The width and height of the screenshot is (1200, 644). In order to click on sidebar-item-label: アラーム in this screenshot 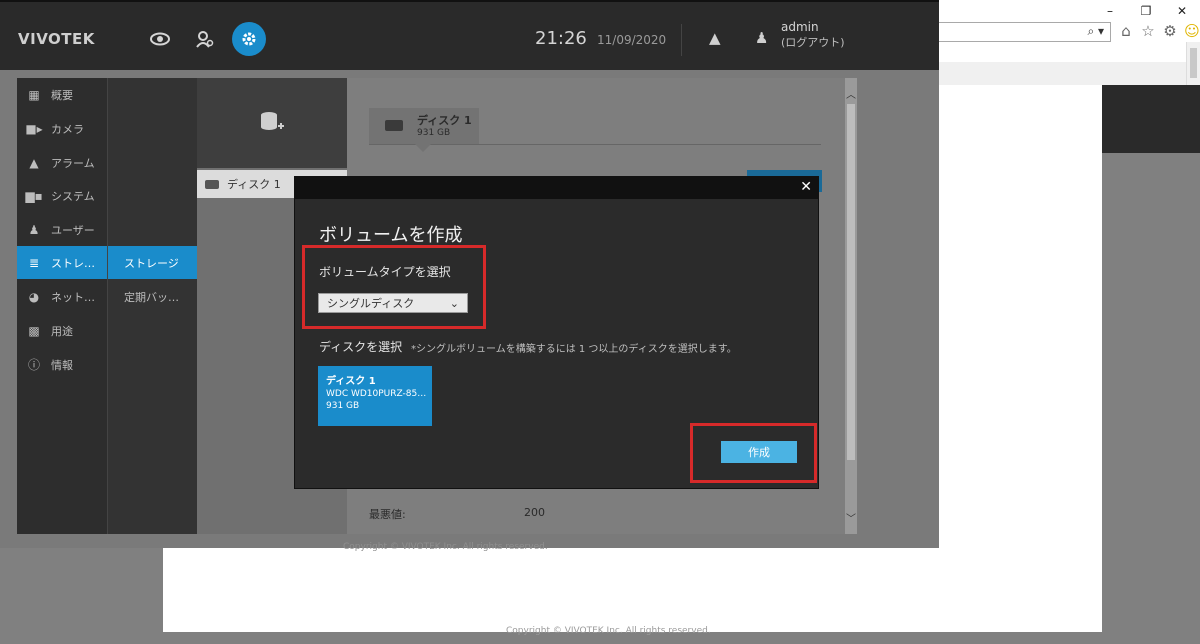, I will do `click(73, 163)`.